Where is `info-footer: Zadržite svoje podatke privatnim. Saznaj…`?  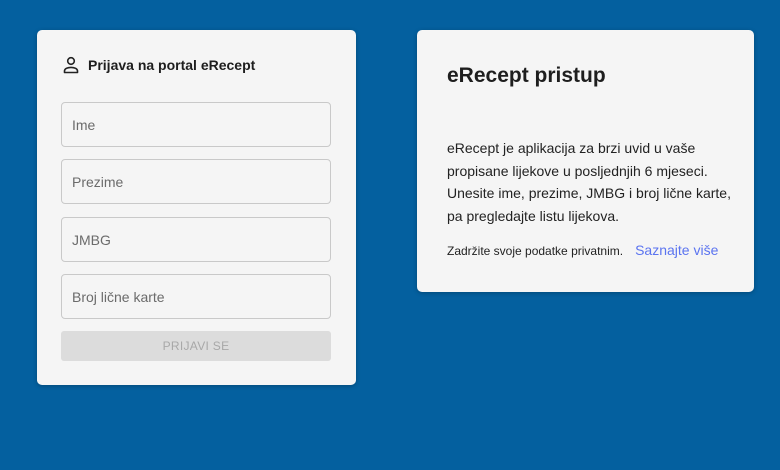
info-footer: Zadržite svoje podatke privatnim. Saznaj… is located at coordinates (582, 250).